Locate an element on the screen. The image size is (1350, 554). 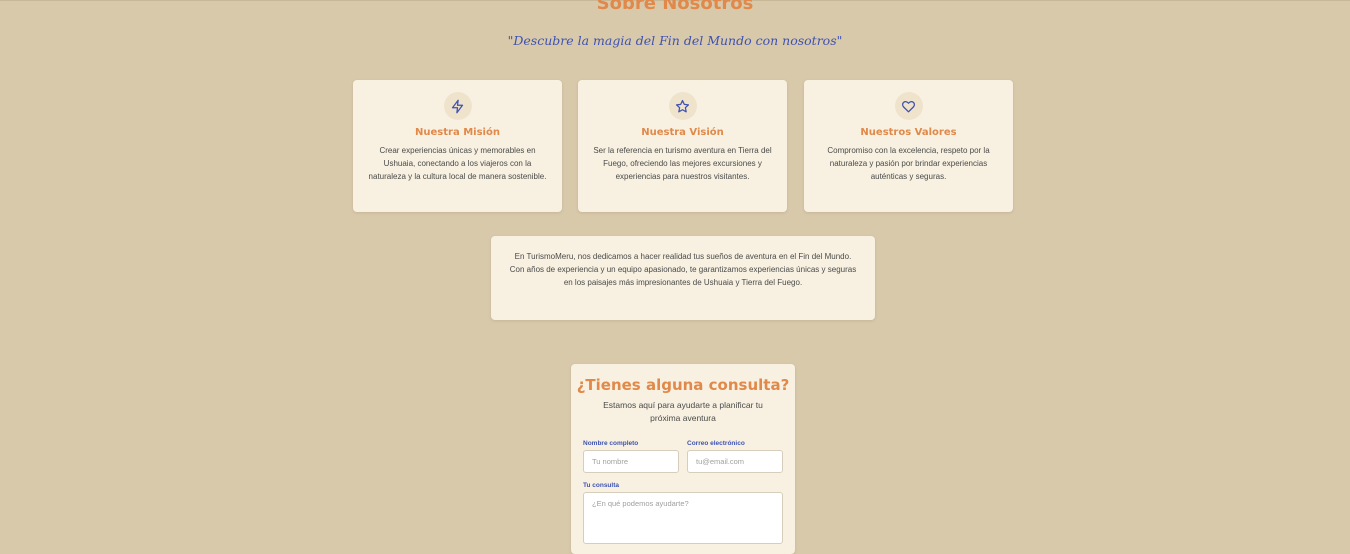
card-title: Nuestra Visión is located at coordinates (682, 132).